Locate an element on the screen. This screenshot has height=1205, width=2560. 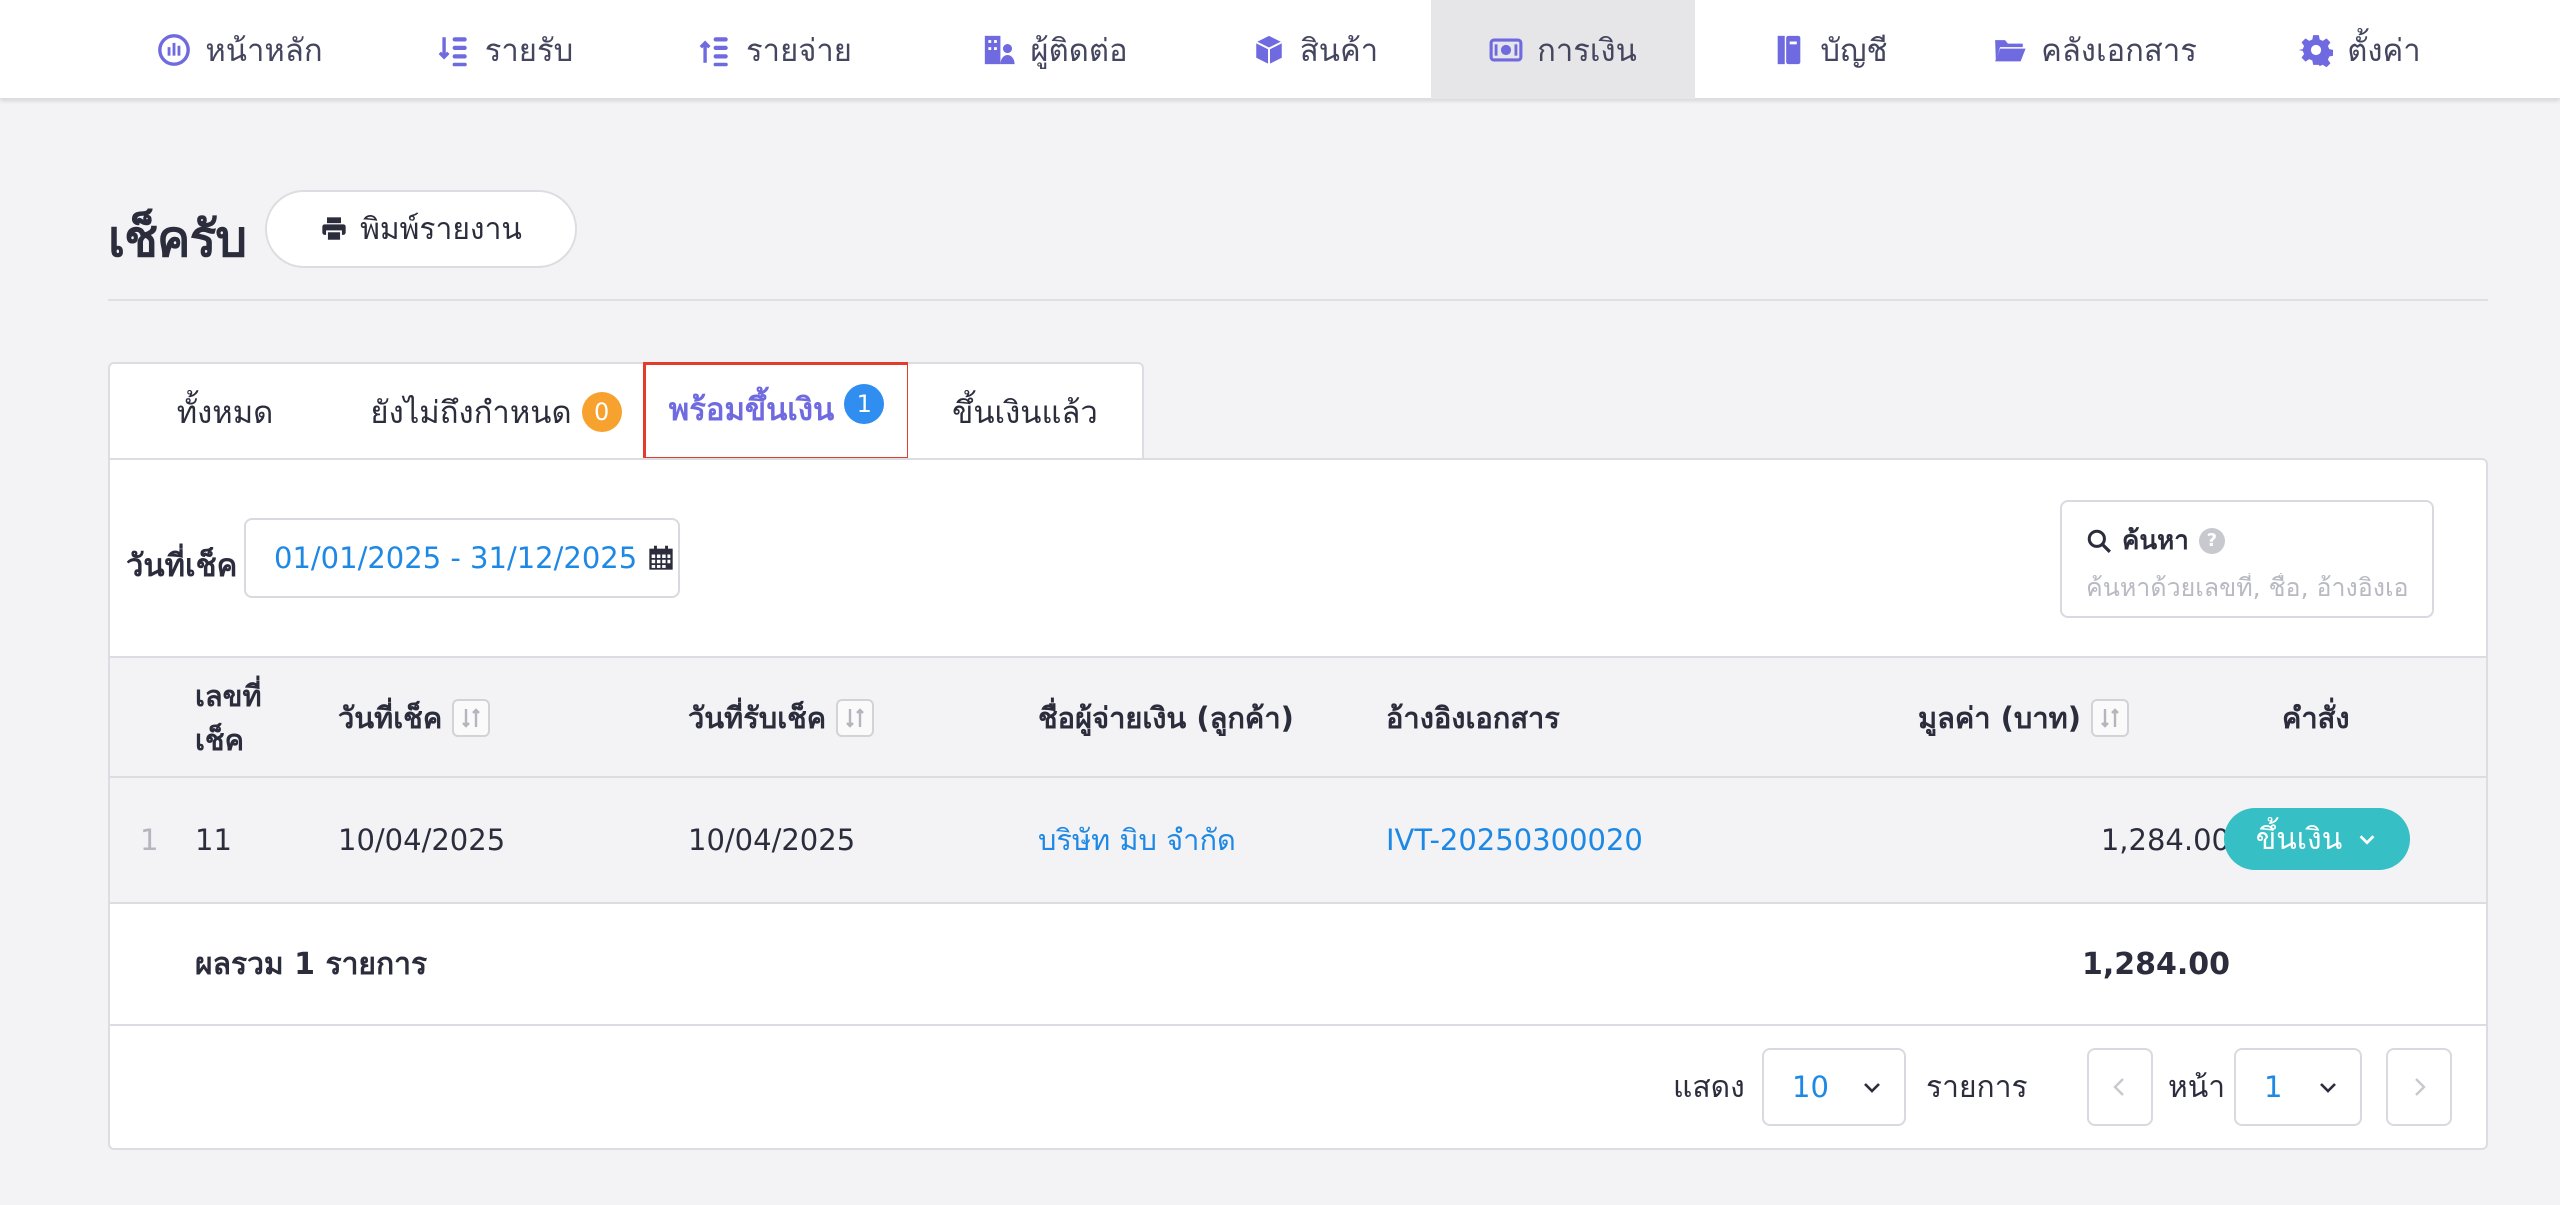
tab-deposited: ขึ้นเงินแล้ว is located at coordinates (1026, 411).